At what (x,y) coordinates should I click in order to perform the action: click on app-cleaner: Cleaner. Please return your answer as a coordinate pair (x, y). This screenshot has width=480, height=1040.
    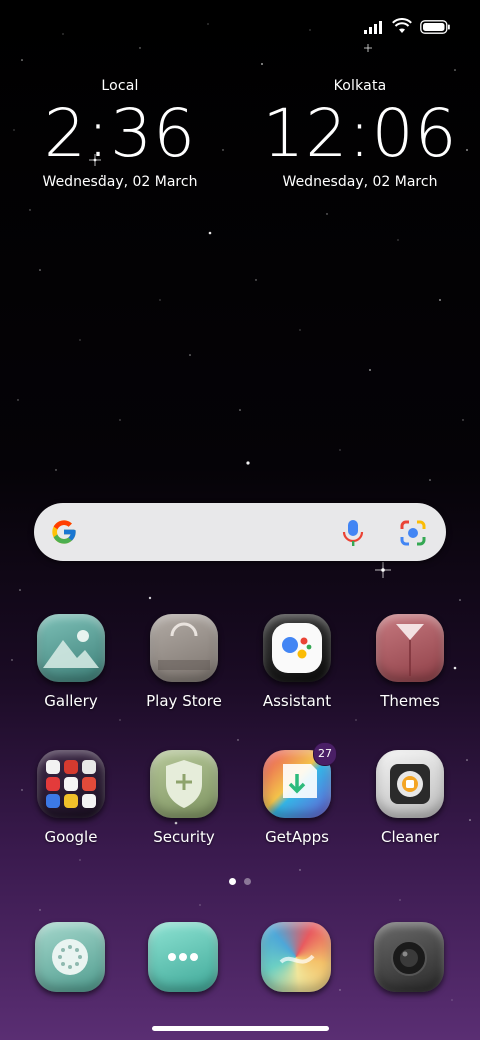
    Looking at the image, I should click on (410, 798).